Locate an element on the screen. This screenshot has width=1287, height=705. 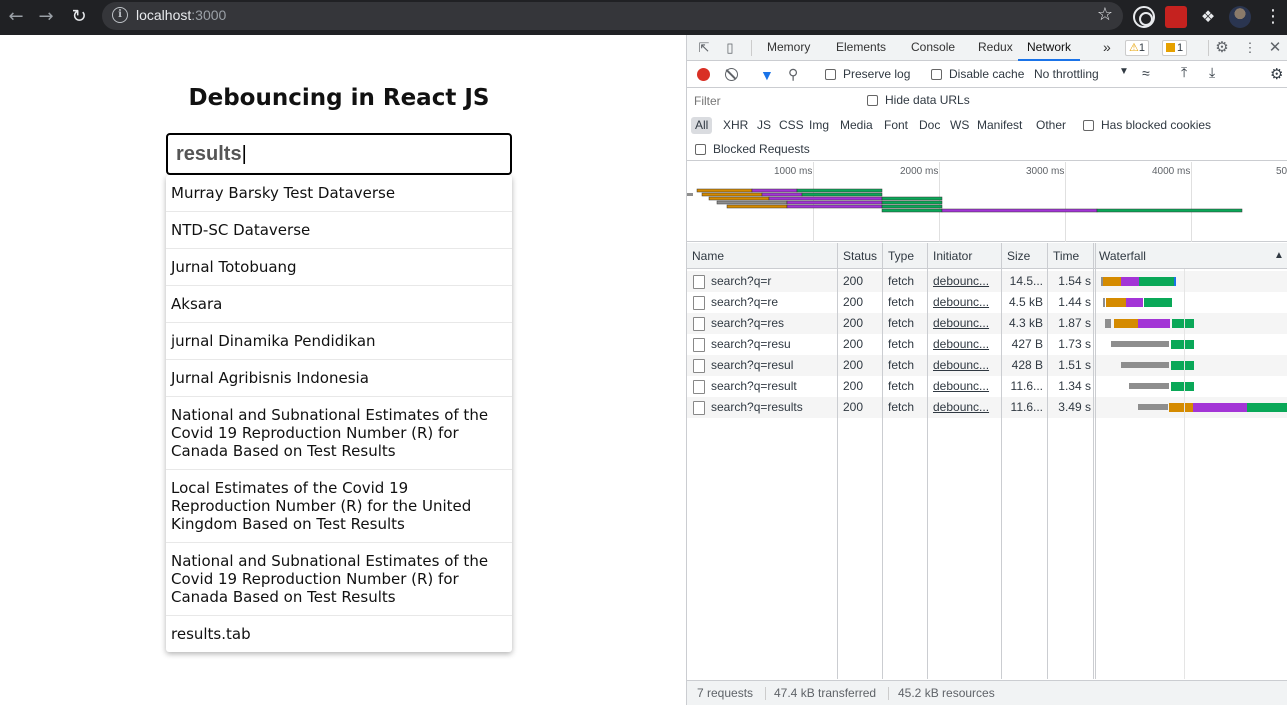
bookmark-star-icon: ☆ is located at coordinates (1105, 14).